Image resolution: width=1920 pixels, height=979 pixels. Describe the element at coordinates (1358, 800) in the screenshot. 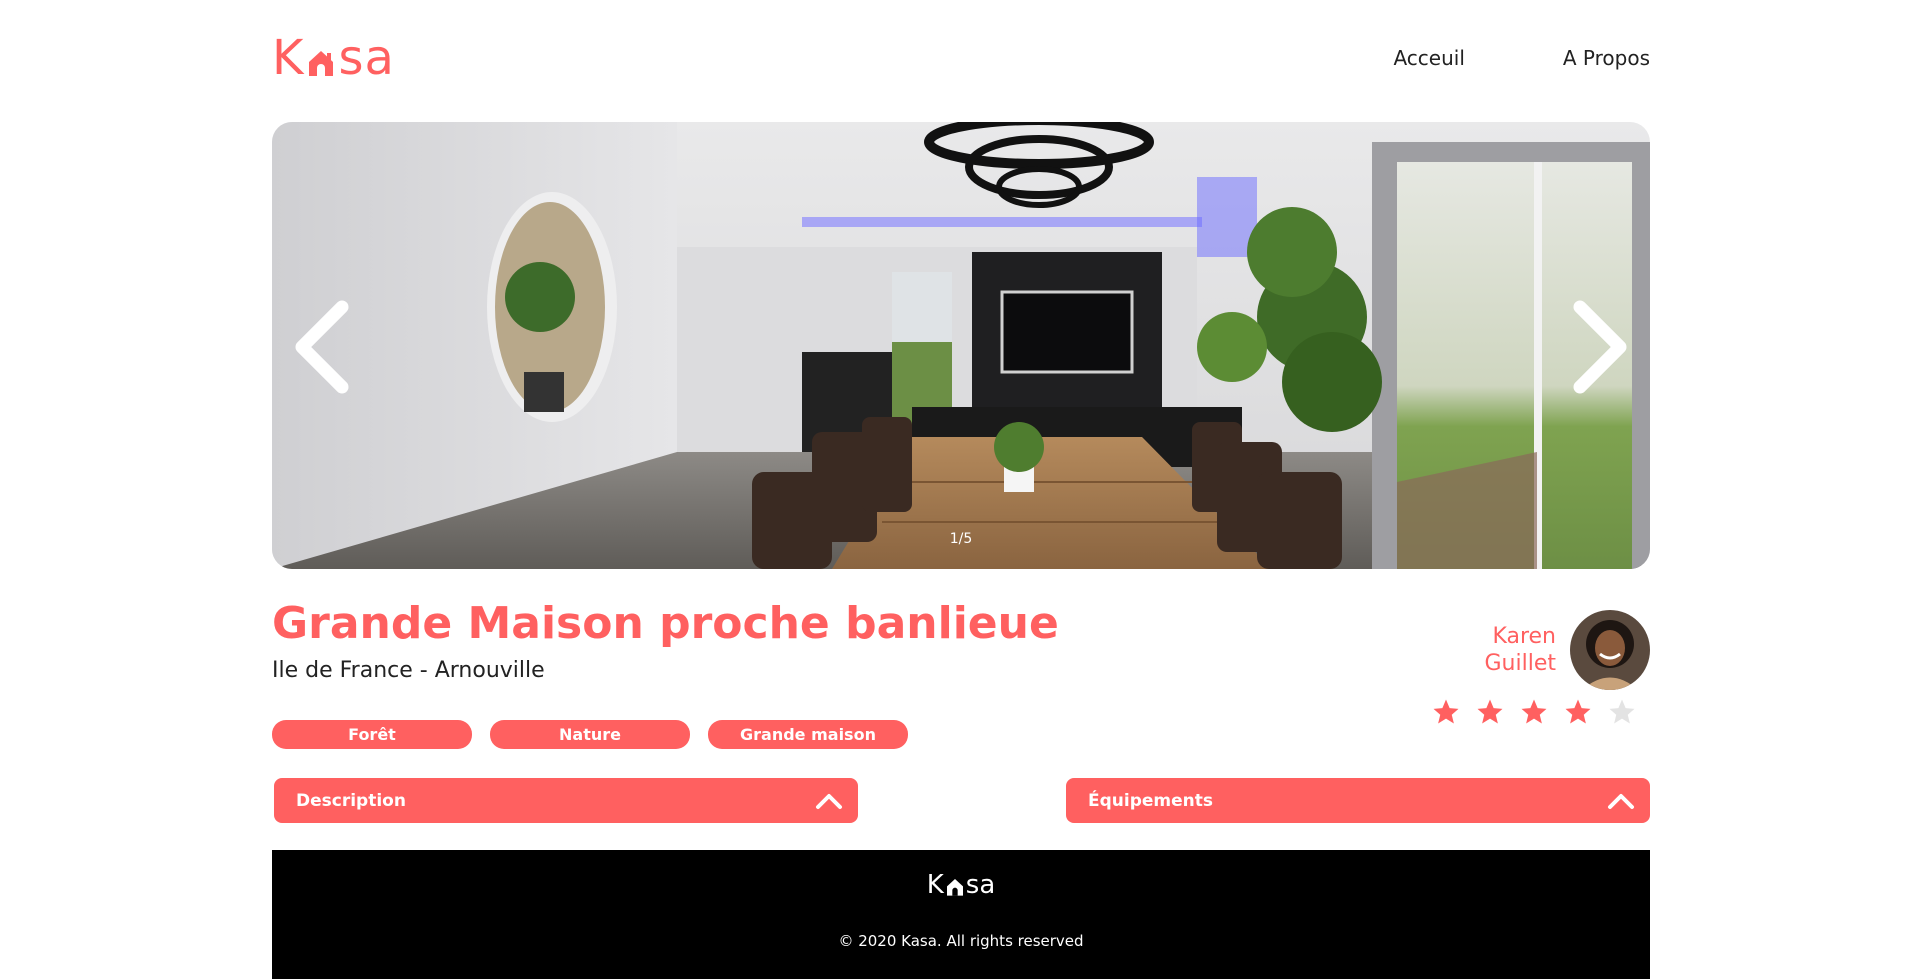

I see `collapse-equipments-header: Équipements` at that location.